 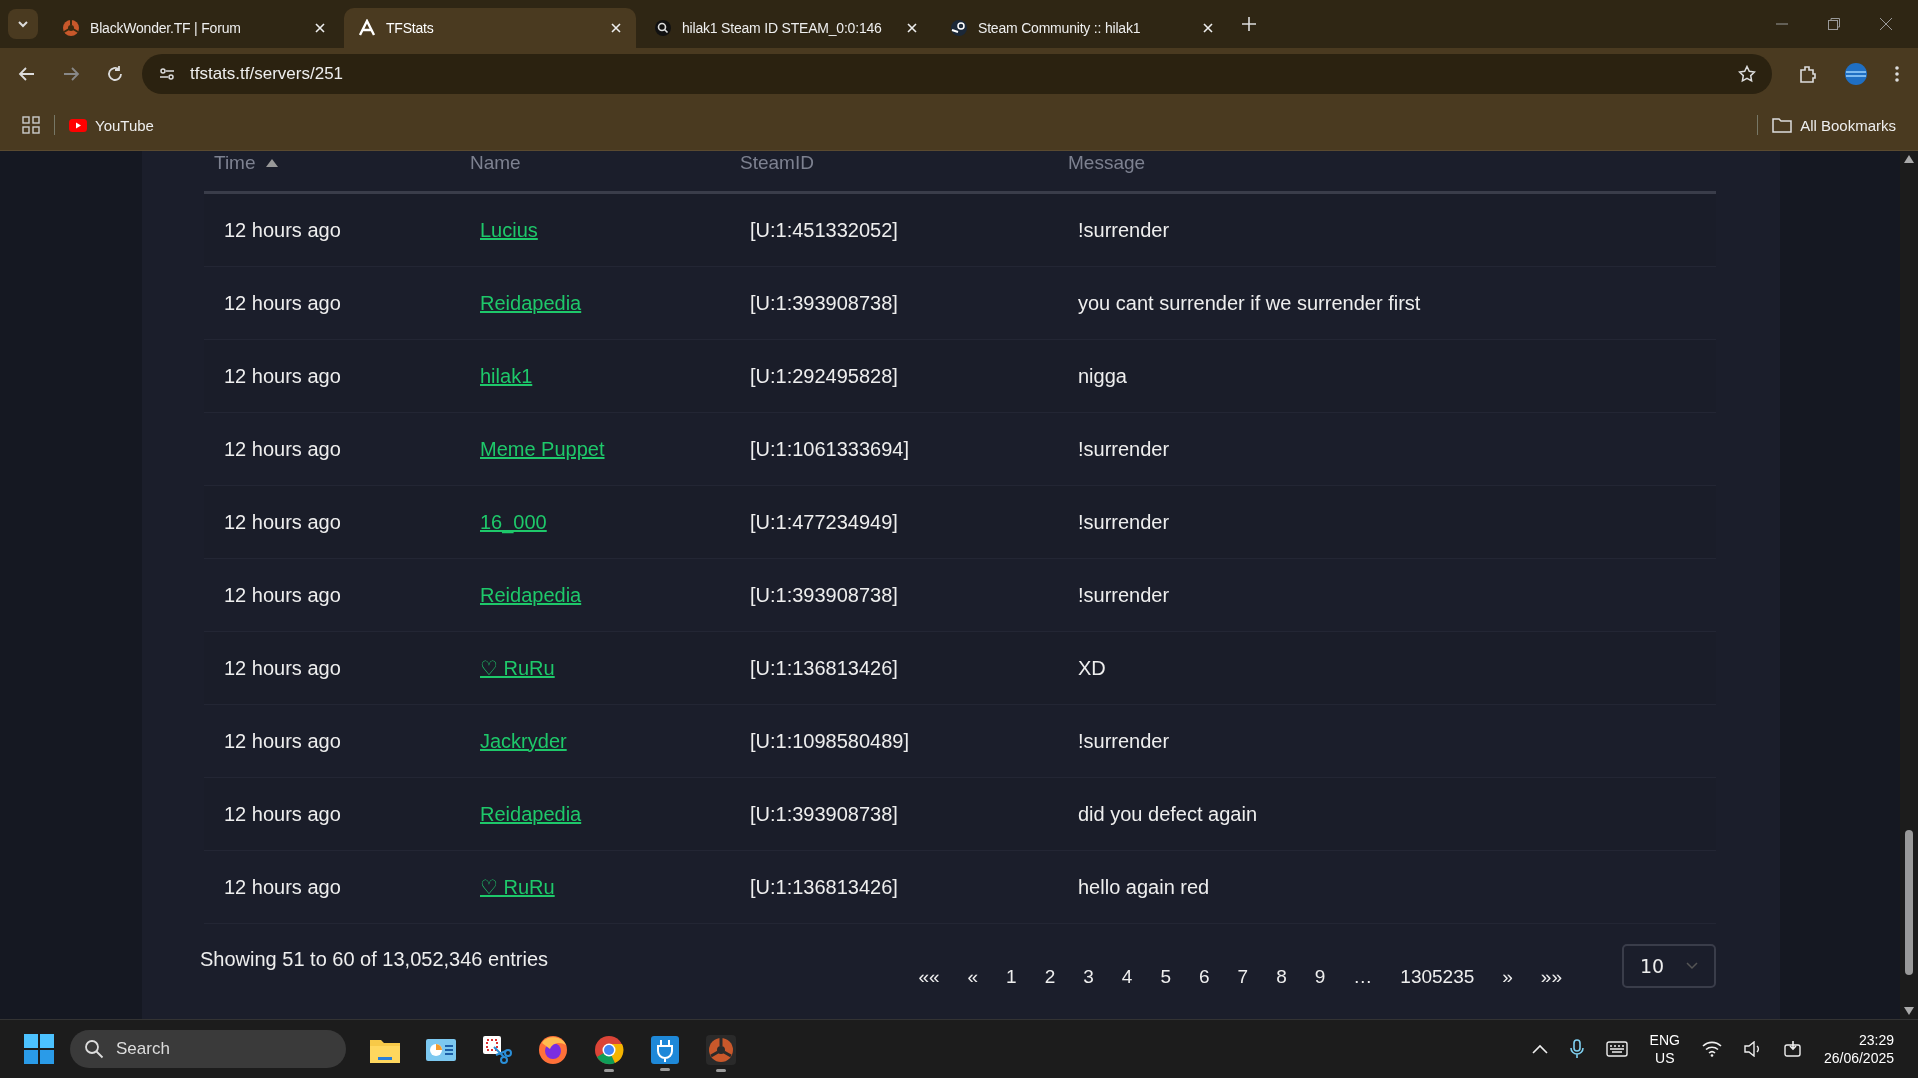 I want to click on microphone-icon, so click(x=1576, y=1049).